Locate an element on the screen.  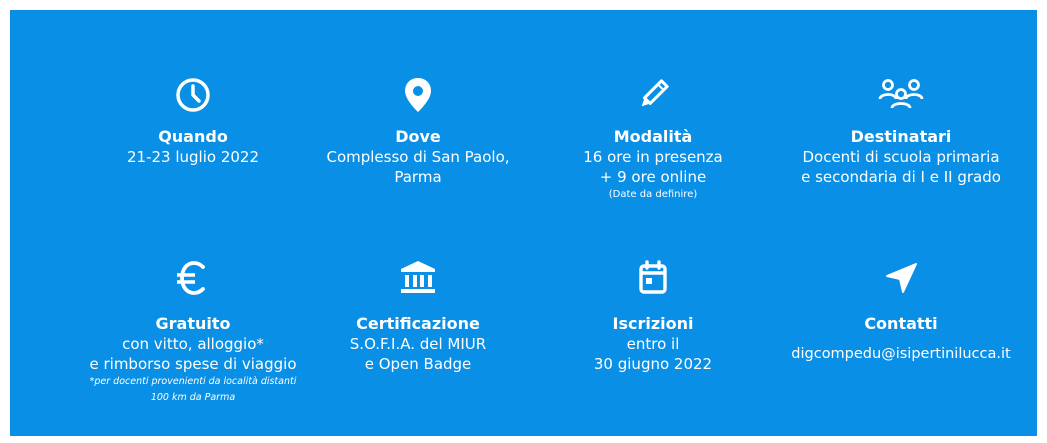
info-item-dove: Dove Complesso di San Paolo, Parma is located at coordinates (418, 131).